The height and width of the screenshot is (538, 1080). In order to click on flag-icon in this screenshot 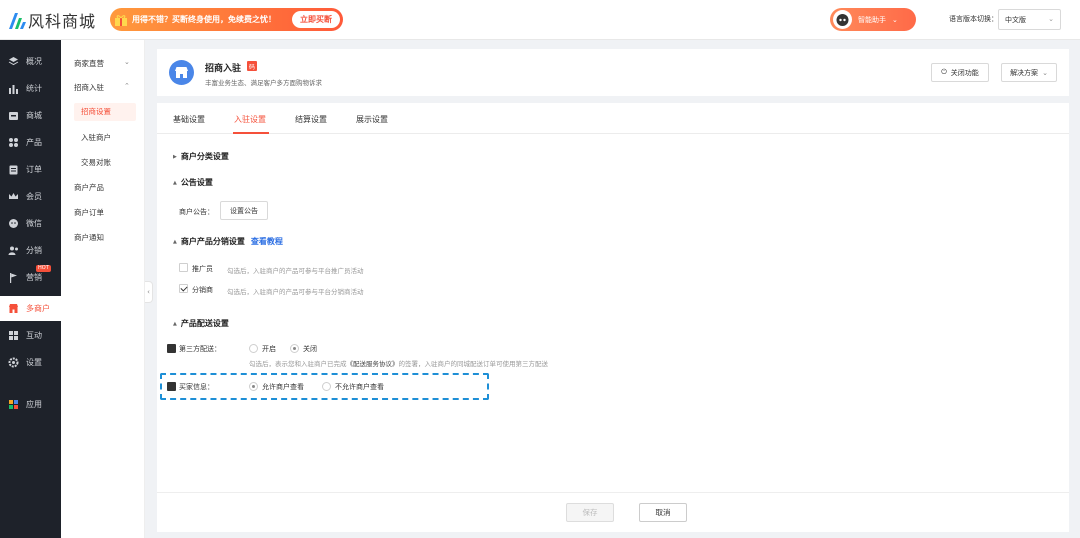, I will do `click(13, 278)`.